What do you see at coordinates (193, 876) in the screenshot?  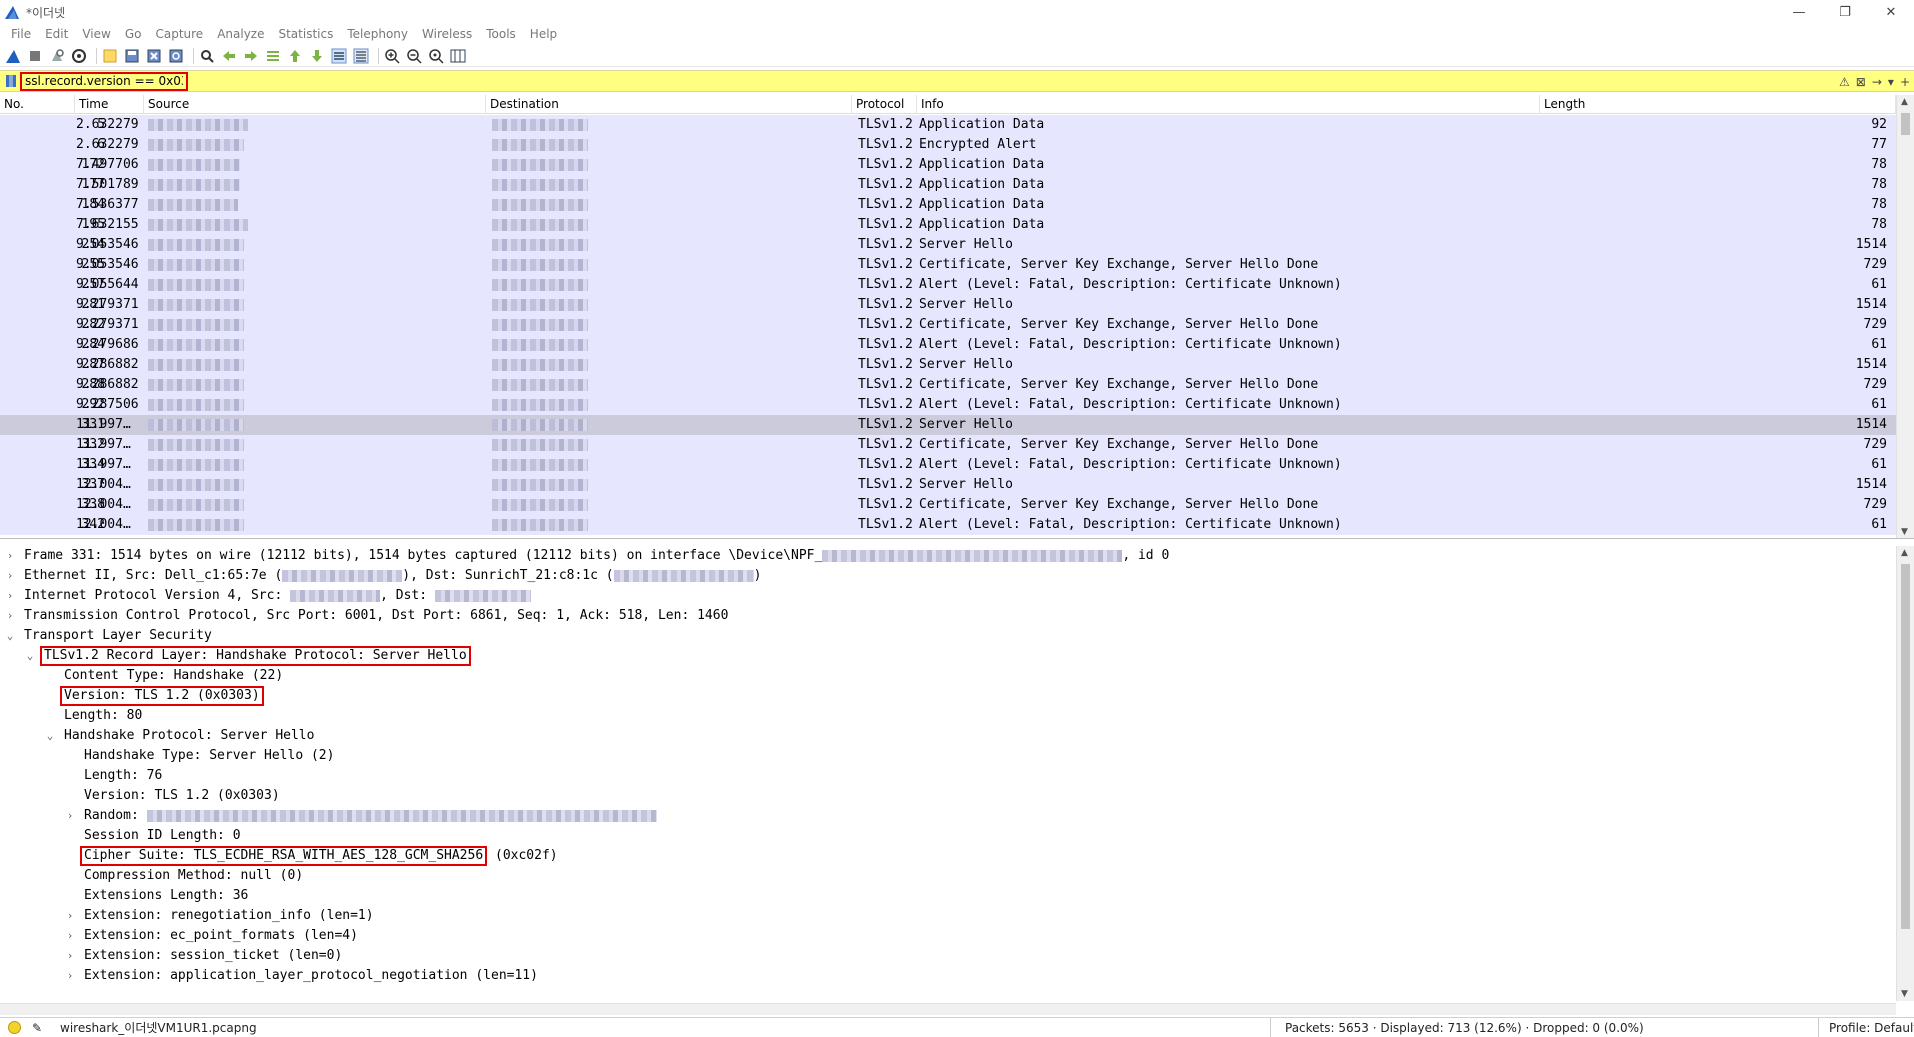 I see `detail-compression: Compression Method: null (0)` at bounding box center [193, 876].